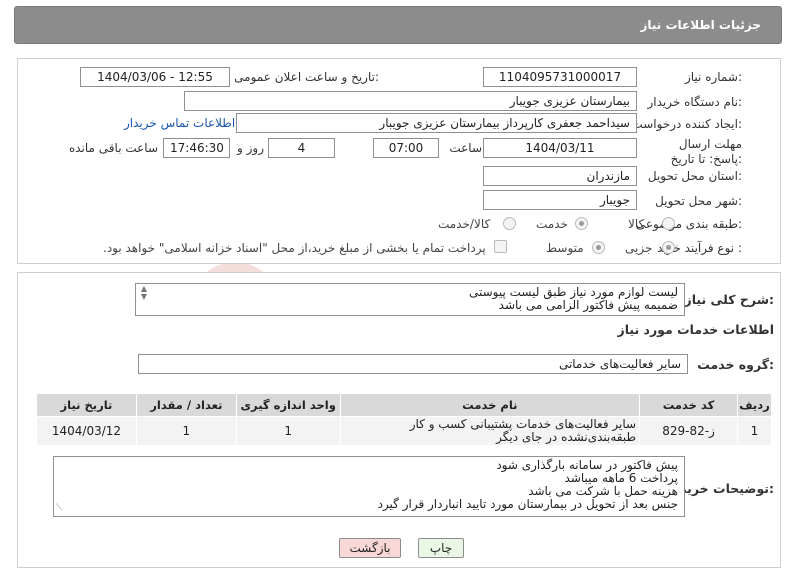 Image resolution: width=788 pixels, height=574 pixels. What do you see at coordinates (598, 247) in the screenshot?
I see `process-radio-medium` at bounding box center [598, 247].